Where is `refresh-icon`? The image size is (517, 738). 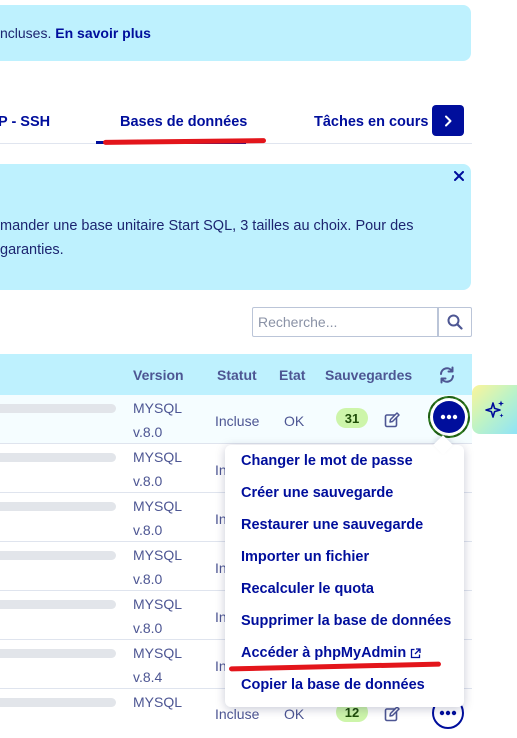
refresh-icon is located at coordinates (447, 375).